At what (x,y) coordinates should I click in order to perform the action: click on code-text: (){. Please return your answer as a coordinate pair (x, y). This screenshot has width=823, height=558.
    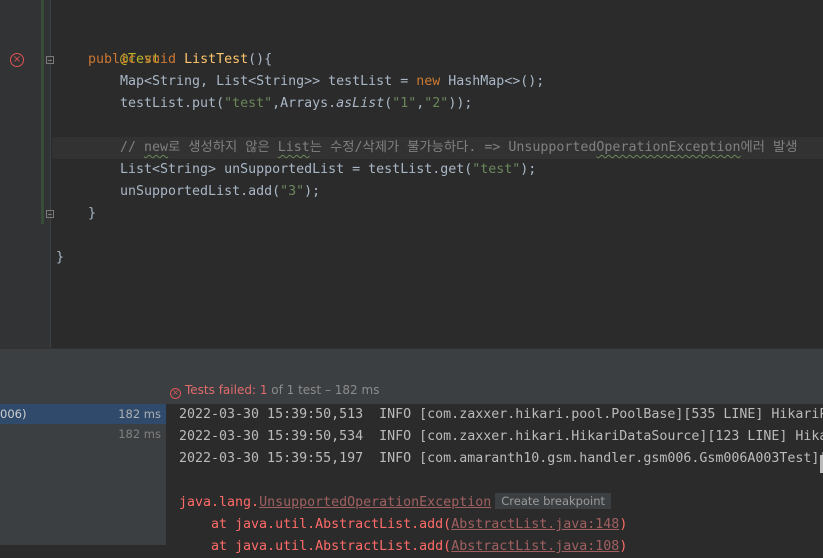
    Looking at the image, I should click on (260, 59).